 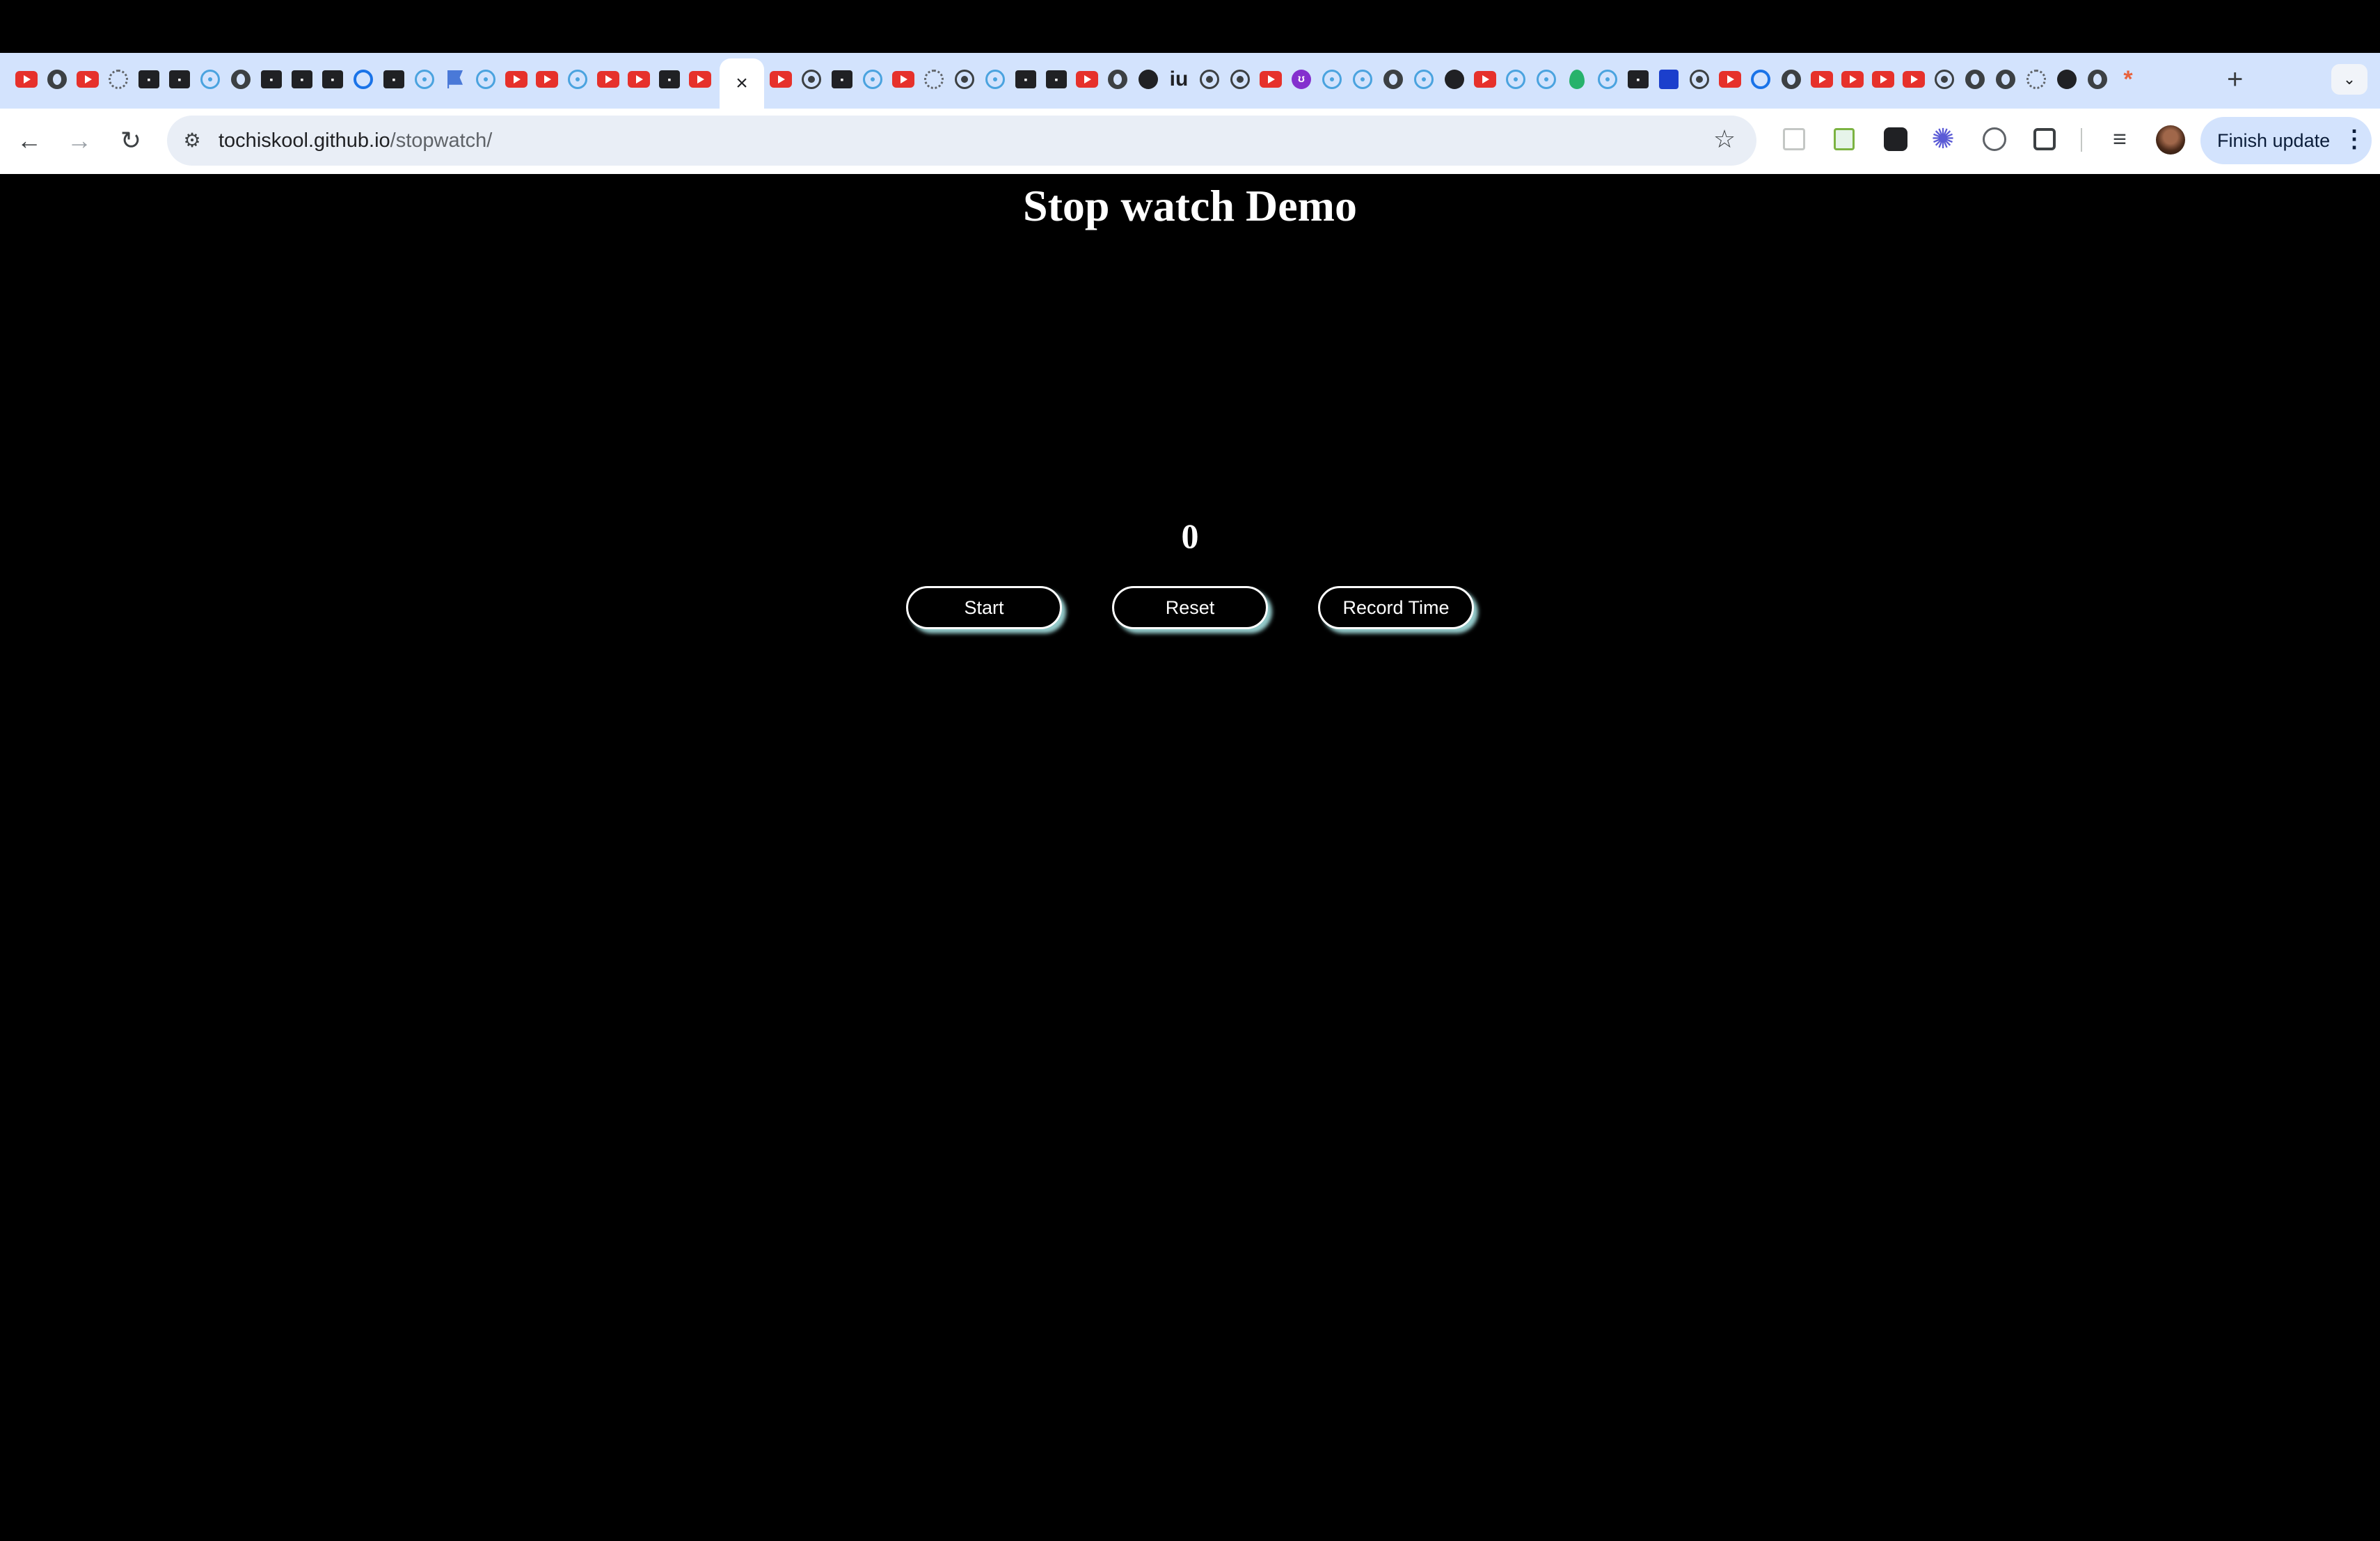 I want to click on box-icon: ▪, so click(x=148, y=79).